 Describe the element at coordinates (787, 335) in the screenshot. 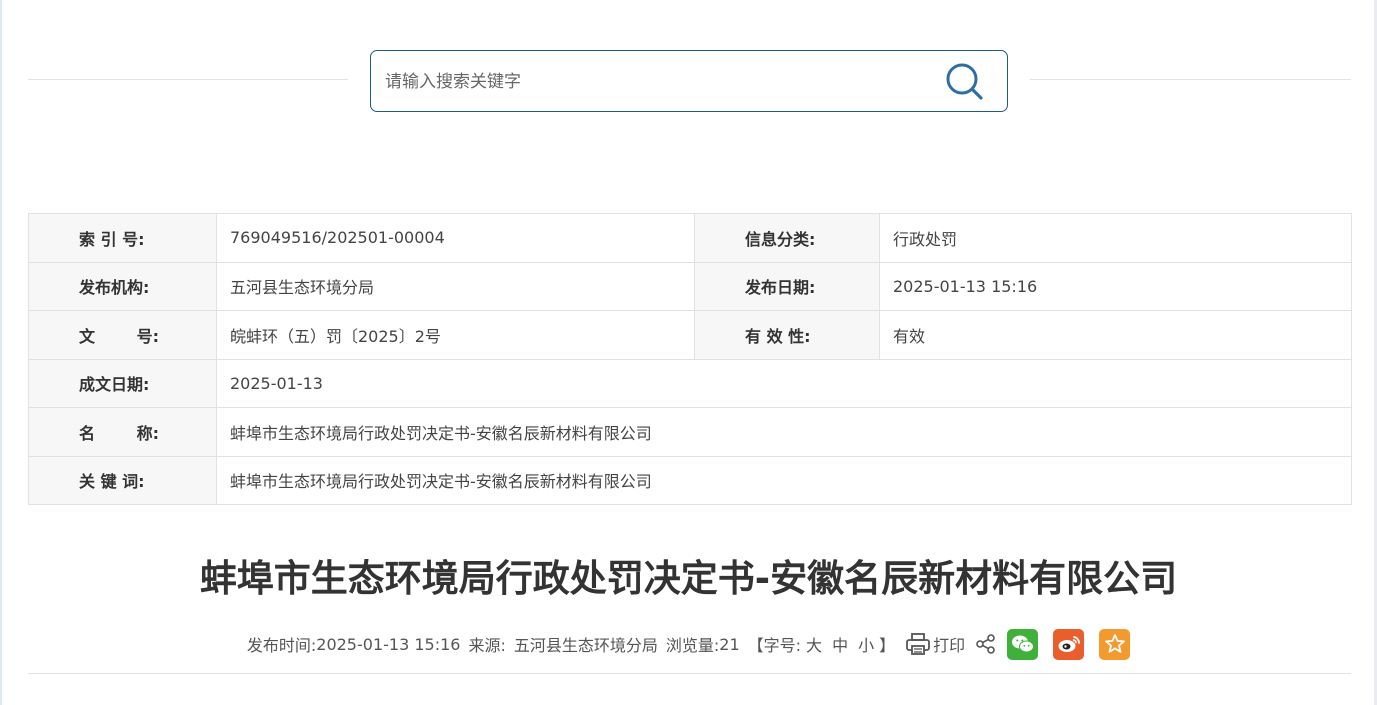

I see `validity-label: 有 效 性:` at that location.